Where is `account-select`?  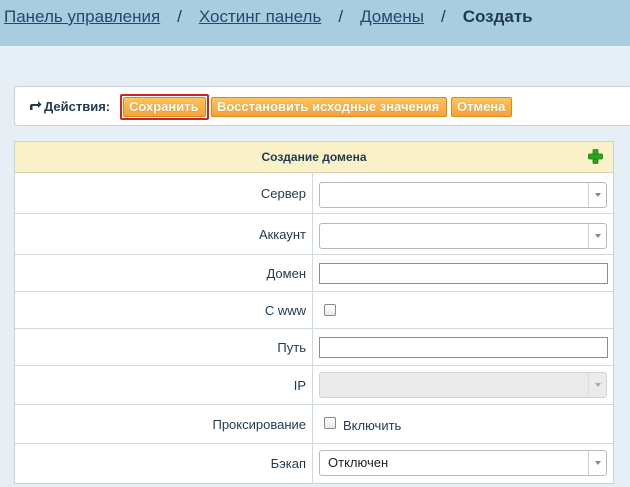
account-select is located at coordinates (463, 236).